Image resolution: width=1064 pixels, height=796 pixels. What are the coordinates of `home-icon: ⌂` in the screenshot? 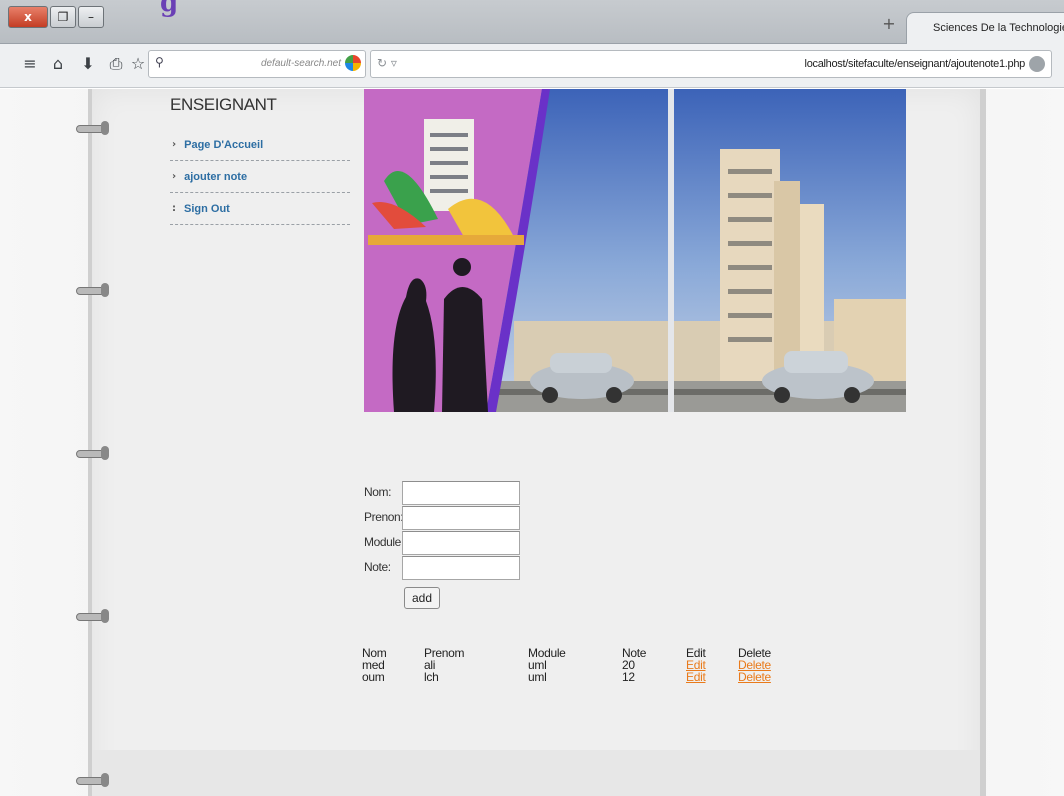 It's located at (58, 64).